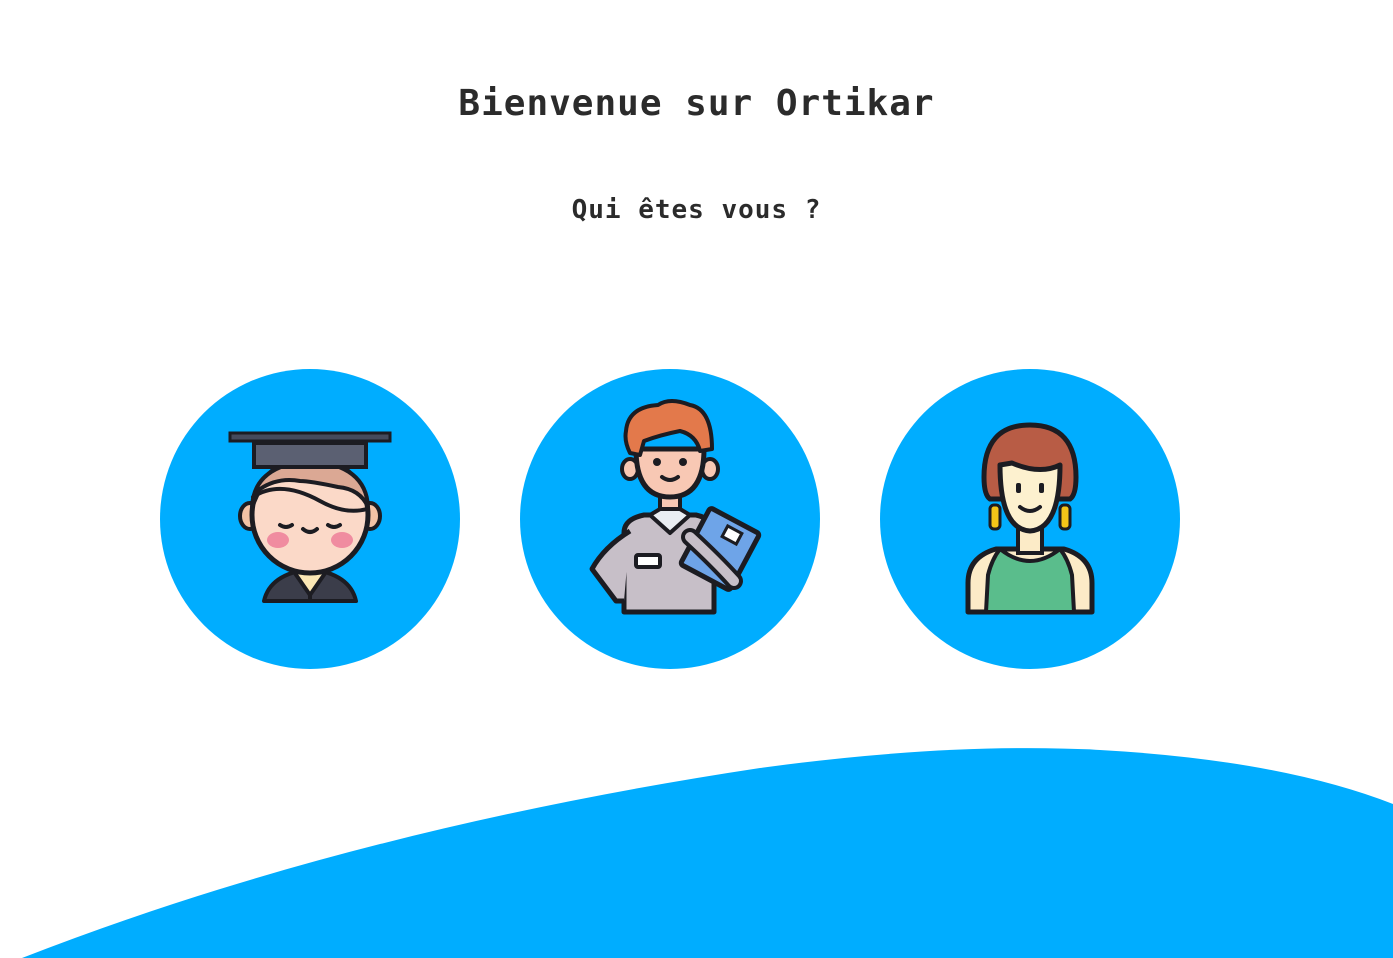 The height and width of the screenshot is (958, 1393). Describe the element at coordinates (696, 210) in the screenshot. I see `page-subtitle: Qui êtes vous ?` at that location.